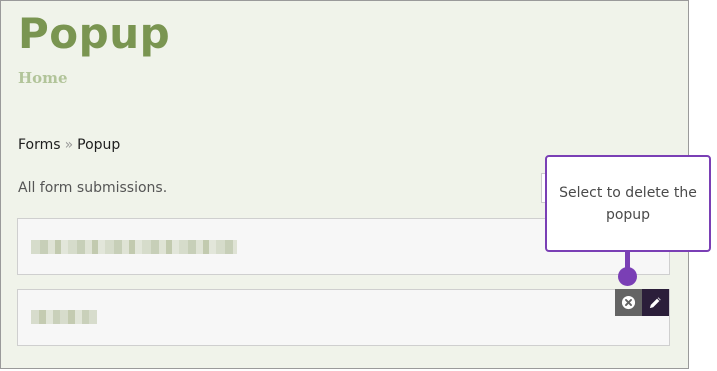  What do you see at coordinates (627, 276) in the screenshot?
I see `tooltip-pointer-dot` at bounding box center [627, 276].